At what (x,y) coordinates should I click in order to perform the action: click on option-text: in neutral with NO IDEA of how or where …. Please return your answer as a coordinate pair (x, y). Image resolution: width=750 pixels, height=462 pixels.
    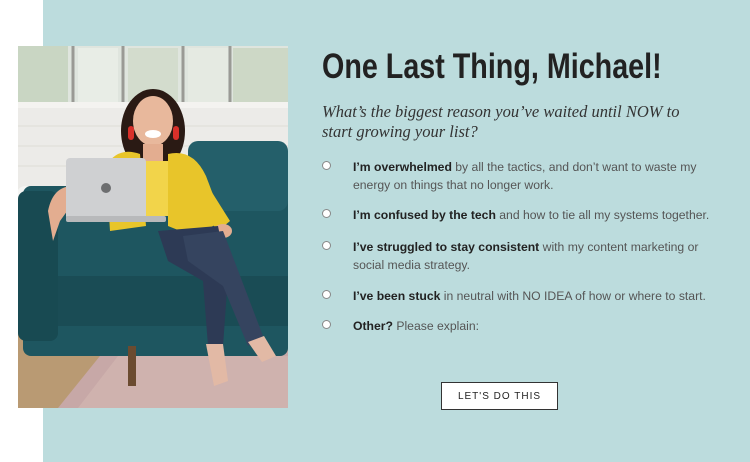
    Looking at the image, I should click on (573, 296).